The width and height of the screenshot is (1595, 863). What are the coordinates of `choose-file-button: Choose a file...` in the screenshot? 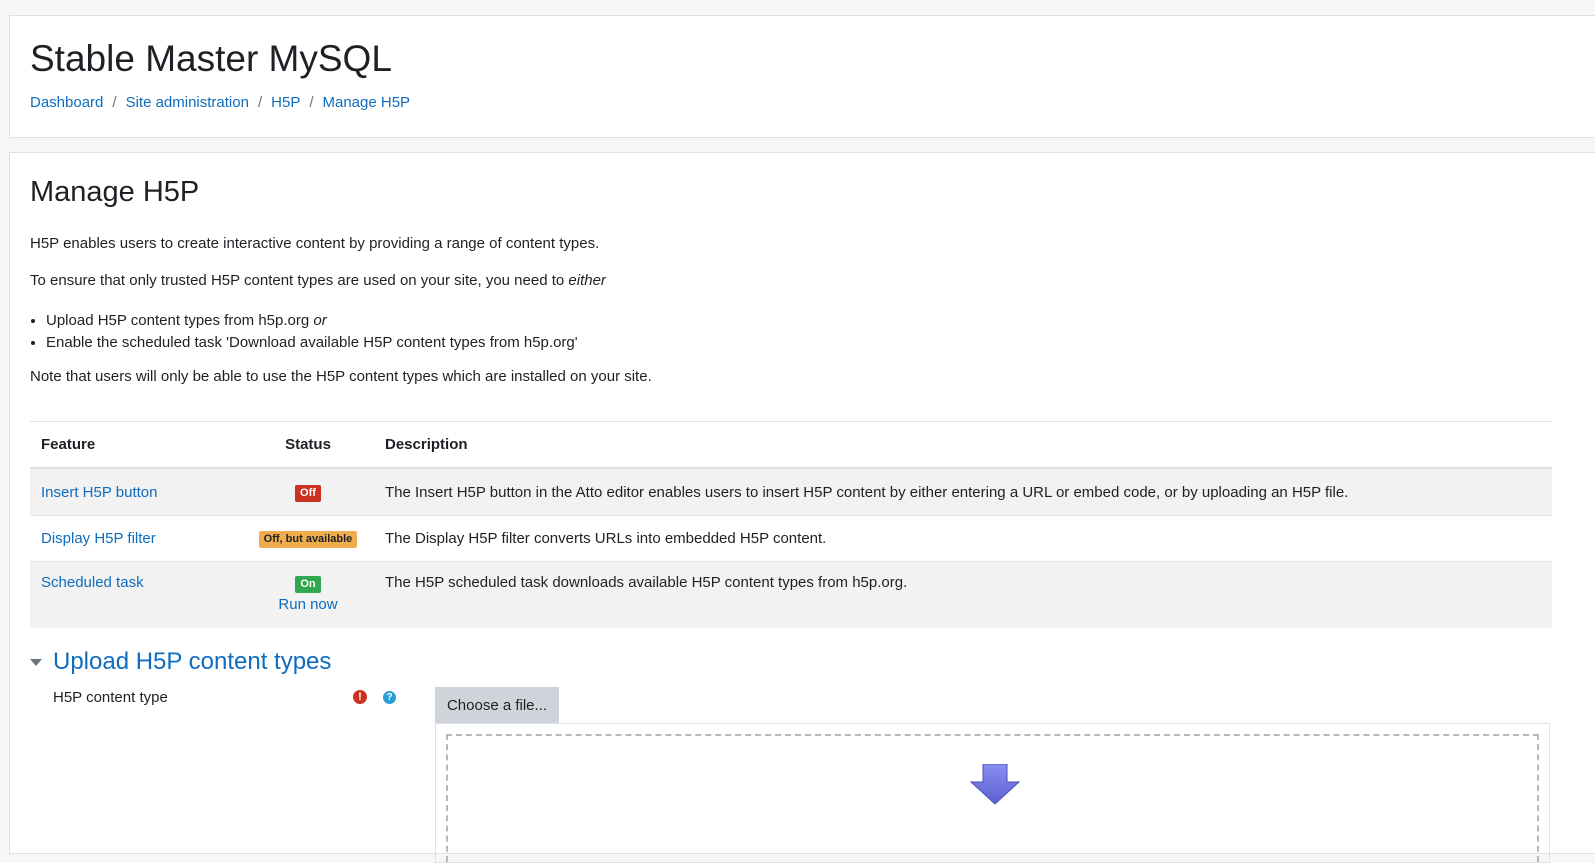 It's located at (497, 705).